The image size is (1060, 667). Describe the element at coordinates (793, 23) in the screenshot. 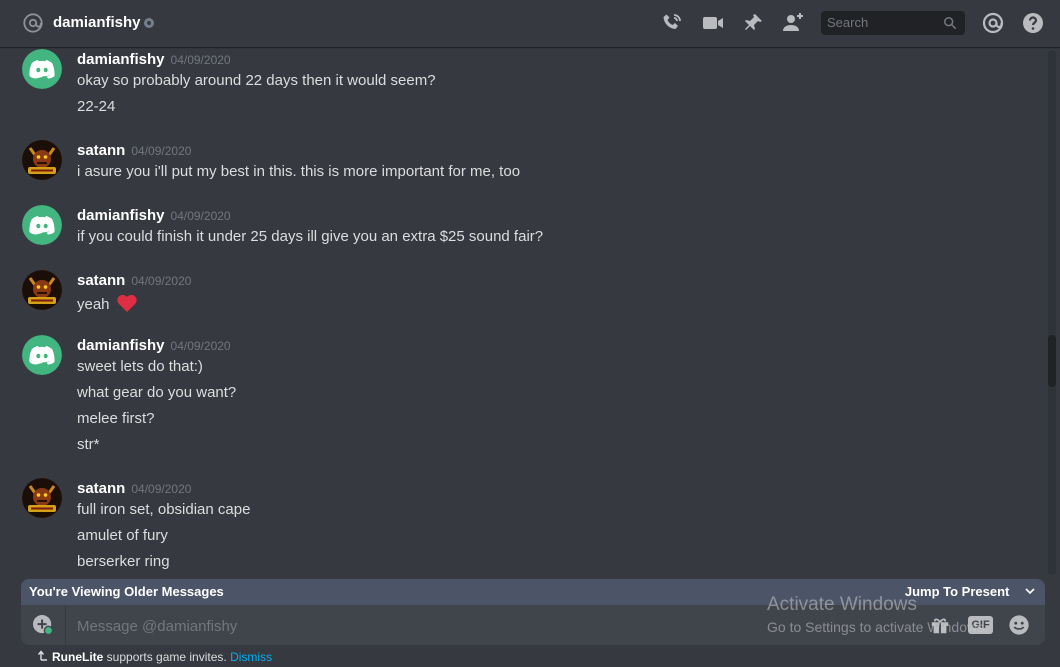

I see `add-friend-icon` at that location.